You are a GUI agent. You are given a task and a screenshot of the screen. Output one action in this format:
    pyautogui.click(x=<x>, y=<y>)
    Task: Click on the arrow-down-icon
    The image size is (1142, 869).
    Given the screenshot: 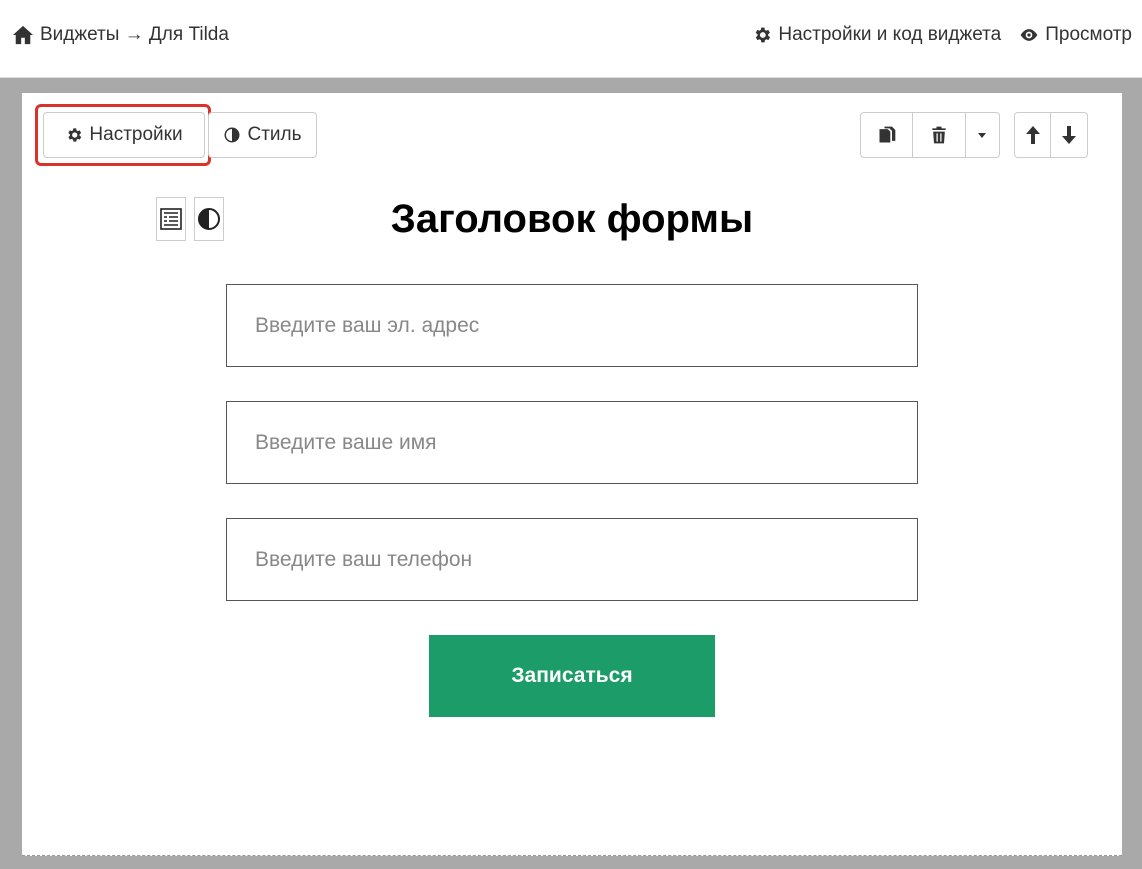 What is the action you would take?
    pyautogui.click(x=1069, y=135)
    